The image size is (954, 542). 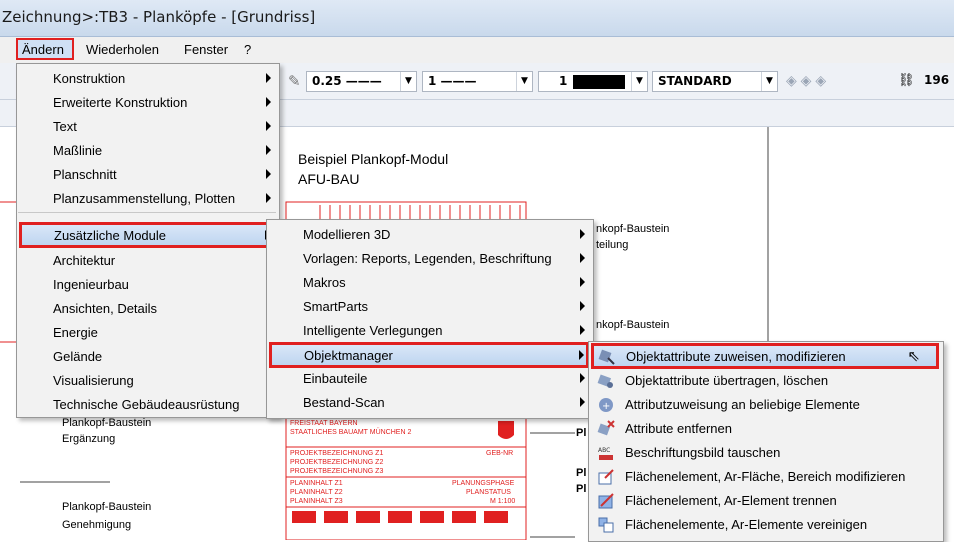 I want to click on menu-item-masslinie: Maßlinie, so click(x=147, y=151).